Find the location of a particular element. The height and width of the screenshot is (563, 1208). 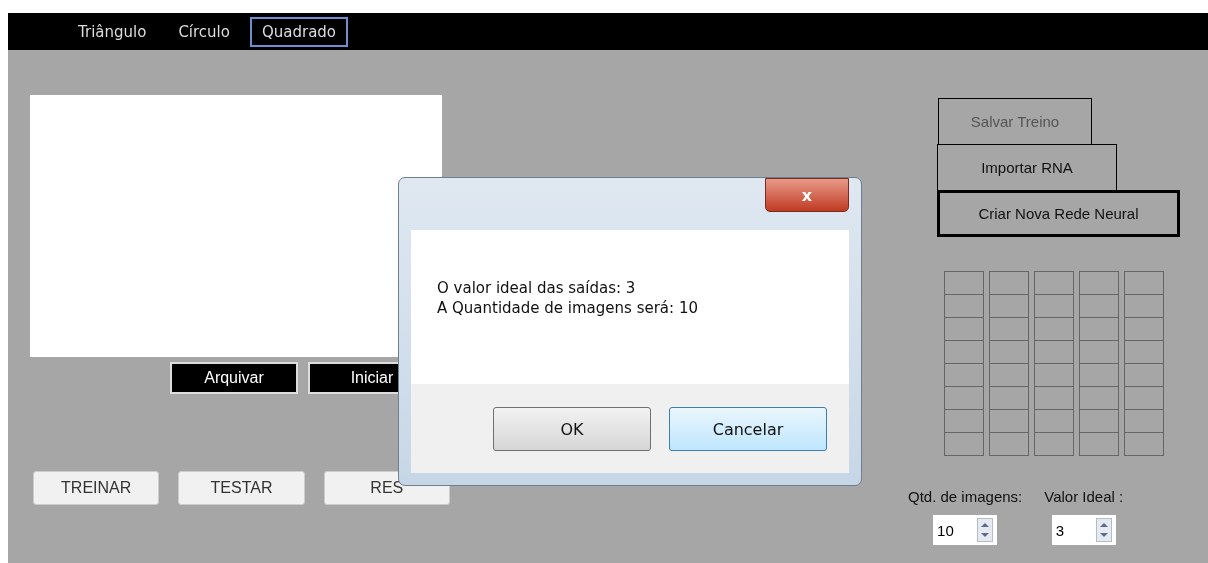

image-button: Arquivar is located at coordinates (234, 378).